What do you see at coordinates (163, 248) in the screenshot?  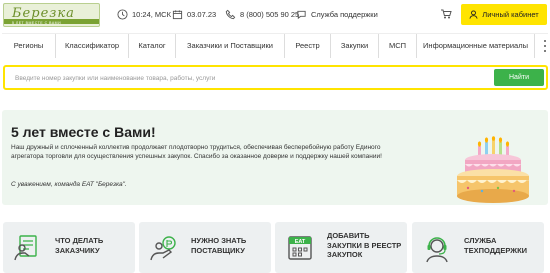 I see `supplier-coins-icon` at bounding box center [163, 248].